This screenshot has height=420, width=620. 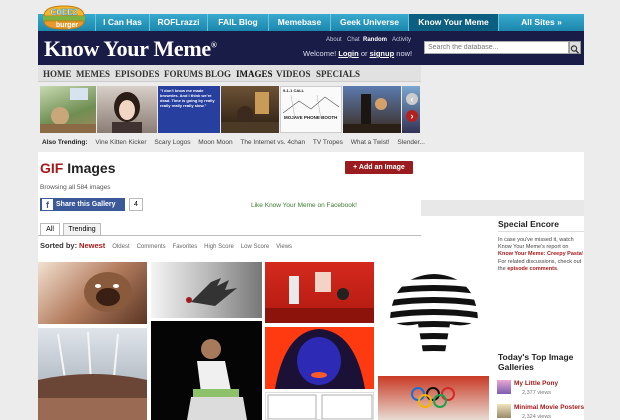 What do you see at coordinates (284, 247) in the screenshot?
I see `sort-option-views: Views` at bounding box center [284, 247].